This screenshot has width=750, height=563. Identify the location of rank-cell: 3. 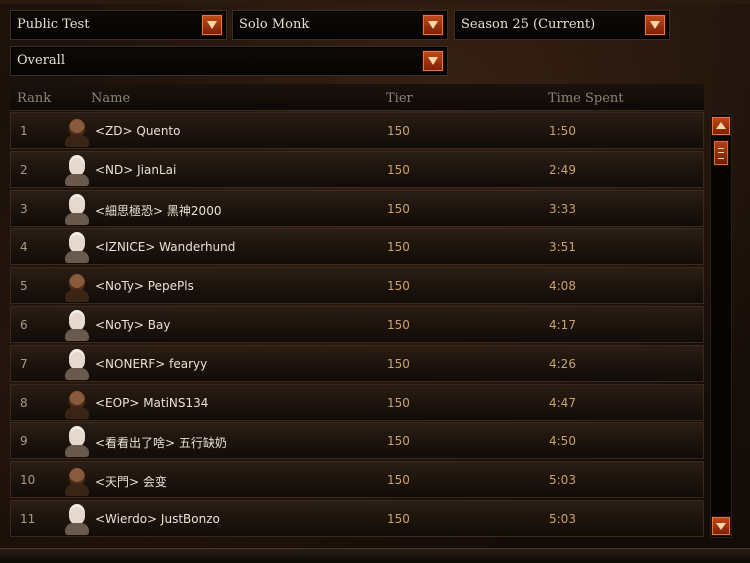
(24, 208).